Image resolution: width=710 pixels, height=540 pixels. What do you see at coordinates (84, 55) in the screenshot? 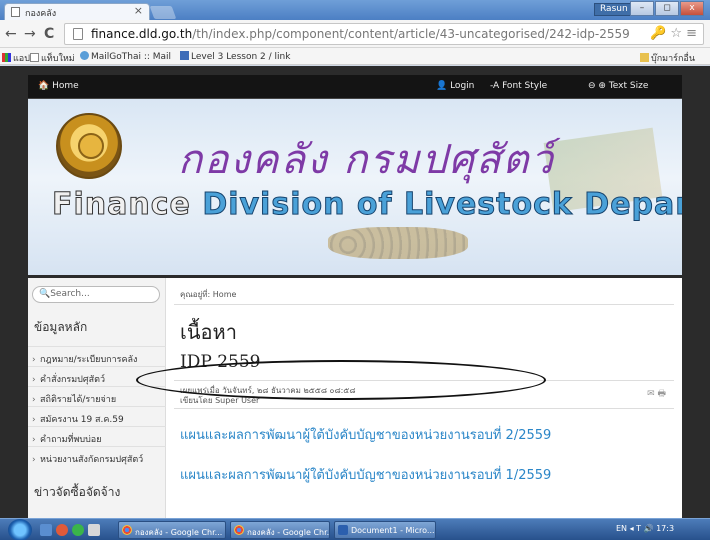
I see `mail-icon` at bounding box center [84, 55].